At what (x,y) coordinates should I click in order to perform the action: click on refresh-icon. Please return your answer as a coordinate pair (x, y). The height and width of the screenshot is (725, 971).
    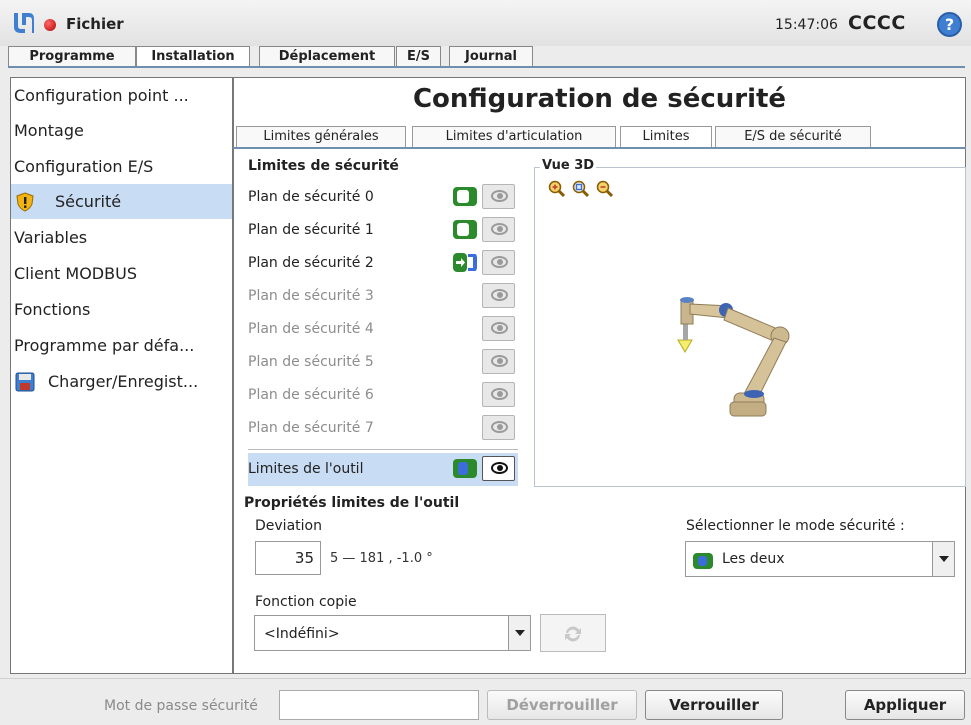
    Looking at the image, I should click on (573, 634).